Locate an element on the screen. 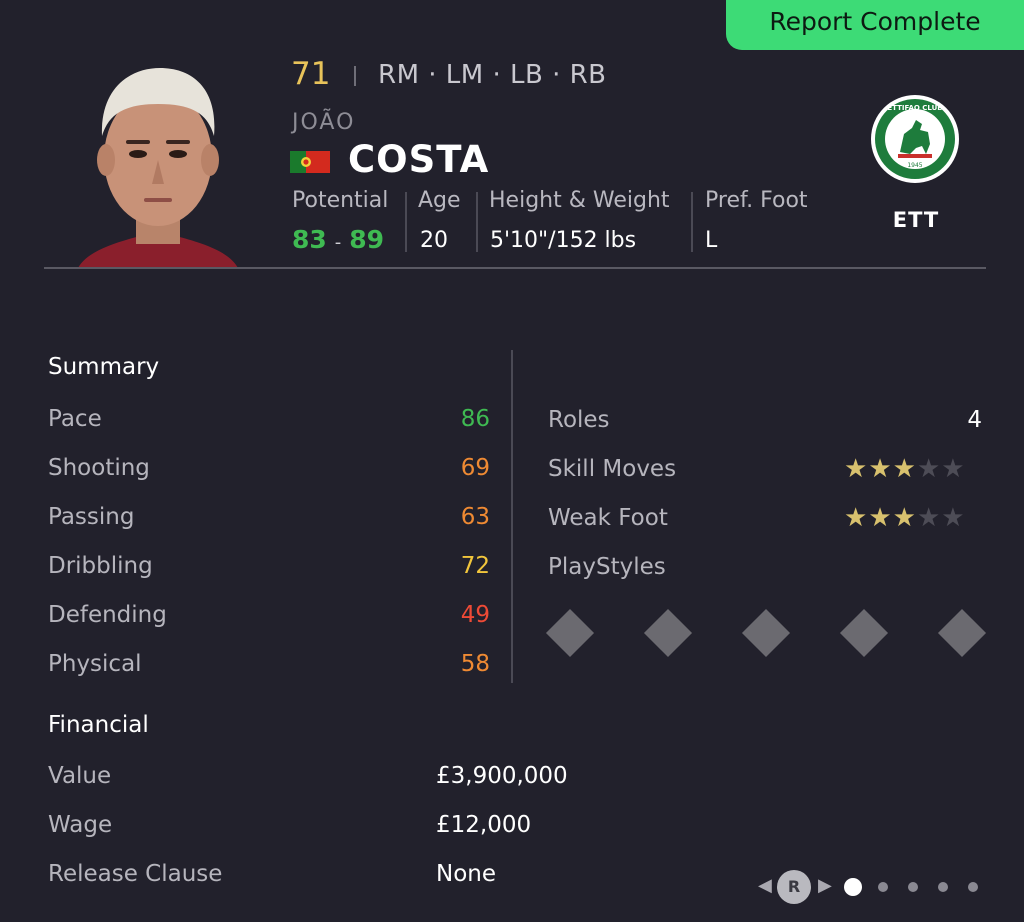 This screenshot has height=922, width=1024. stat-value: 86 is located at coordinates (475, 419).